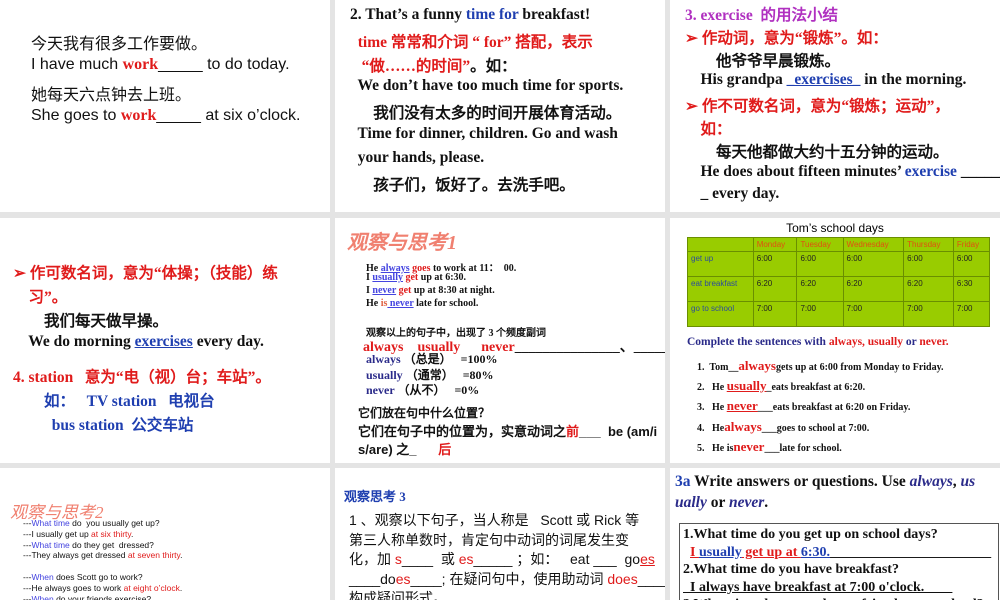  What do you see at coordinates (417, 158) in the screenshot?
I see `text-line: your hands, please.` at bounding box center [417, 158].